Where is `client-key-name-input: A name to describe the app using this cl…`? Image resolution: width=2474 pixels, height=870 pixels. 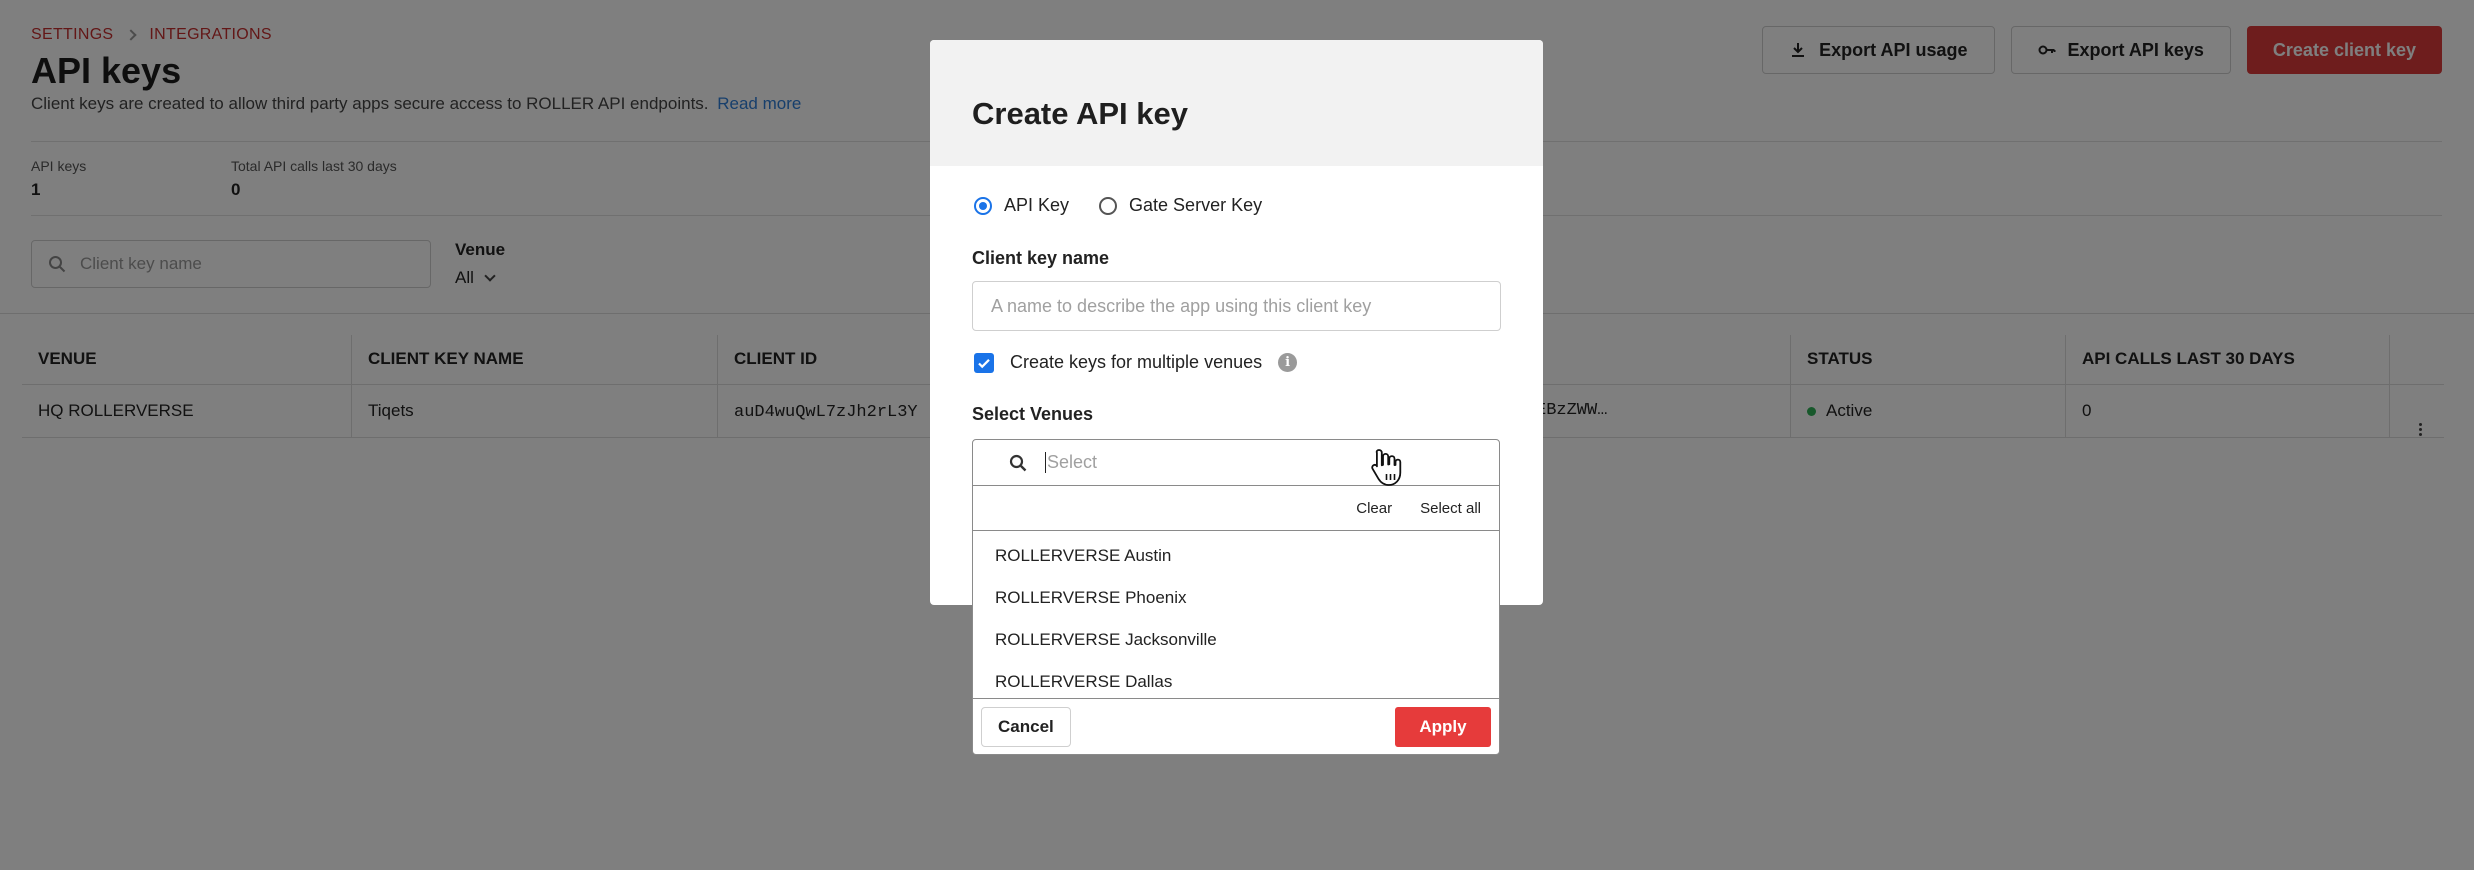
client-key-name-input: A name to describe the app using this cl… is located at coordinates (1236, 306).